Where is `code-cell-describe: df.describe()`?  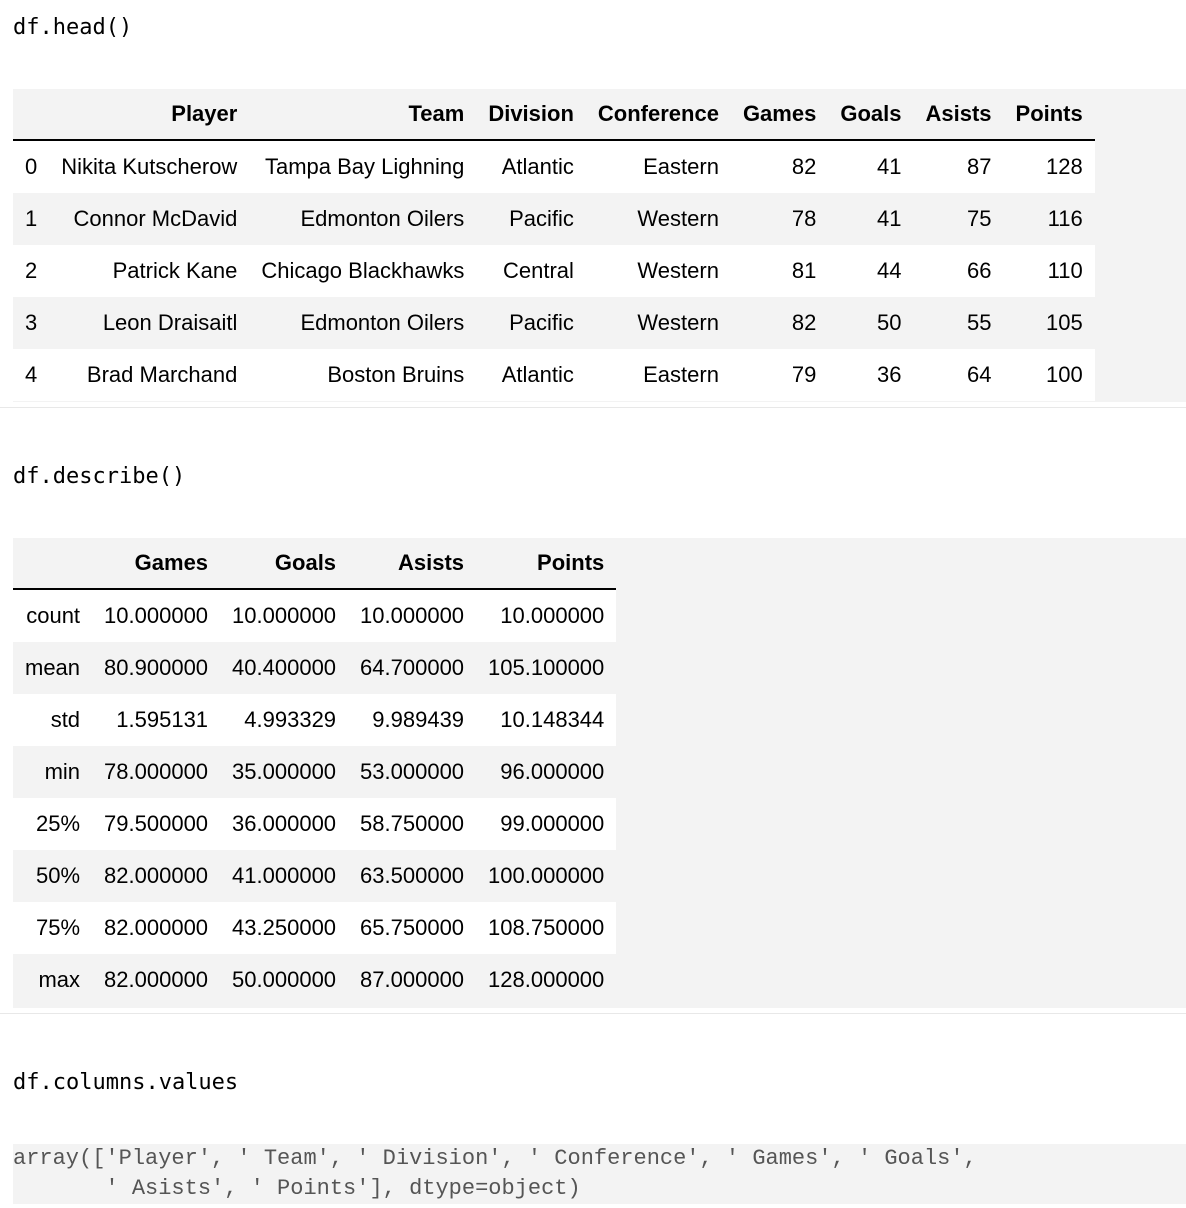
code-cell-describe: df.describe() is located at coordinates (99, 477).